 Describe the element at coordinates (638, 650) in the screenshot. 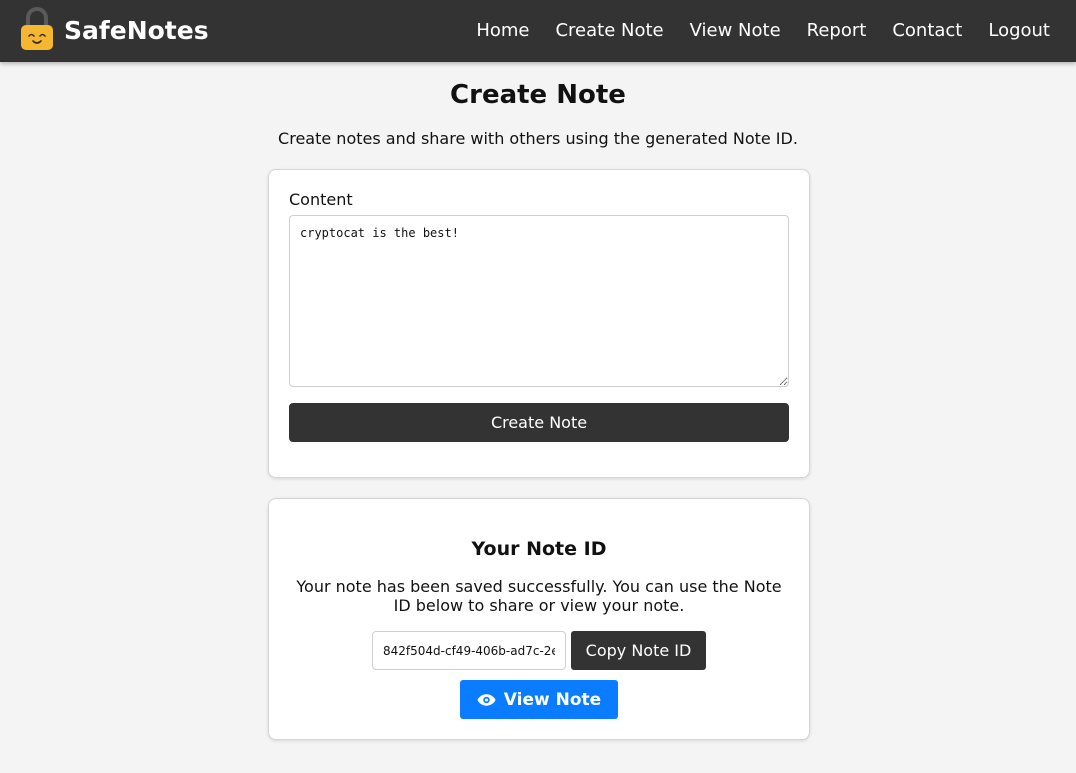

I see `copy-note-id-button: Copy Note ID` at that location.